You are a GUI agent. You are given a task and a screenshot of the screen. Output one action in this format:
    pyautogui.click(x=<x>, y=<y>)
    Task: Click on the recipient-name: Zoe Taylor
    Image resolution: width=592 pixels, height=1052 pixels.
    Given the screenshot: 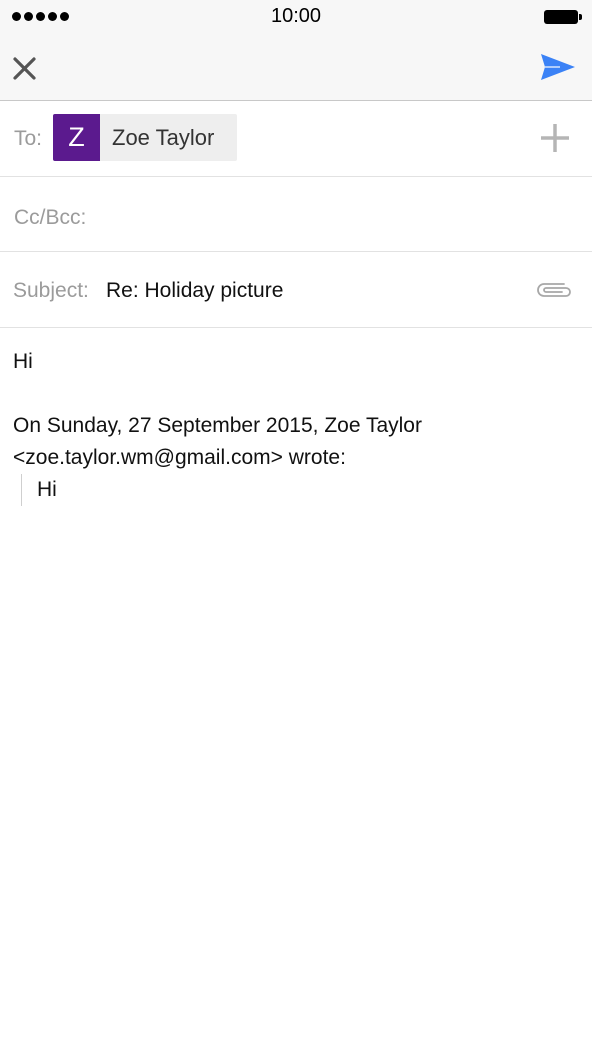 What is the action you would take?
    pyautogui.click(x=163, y=137)
    